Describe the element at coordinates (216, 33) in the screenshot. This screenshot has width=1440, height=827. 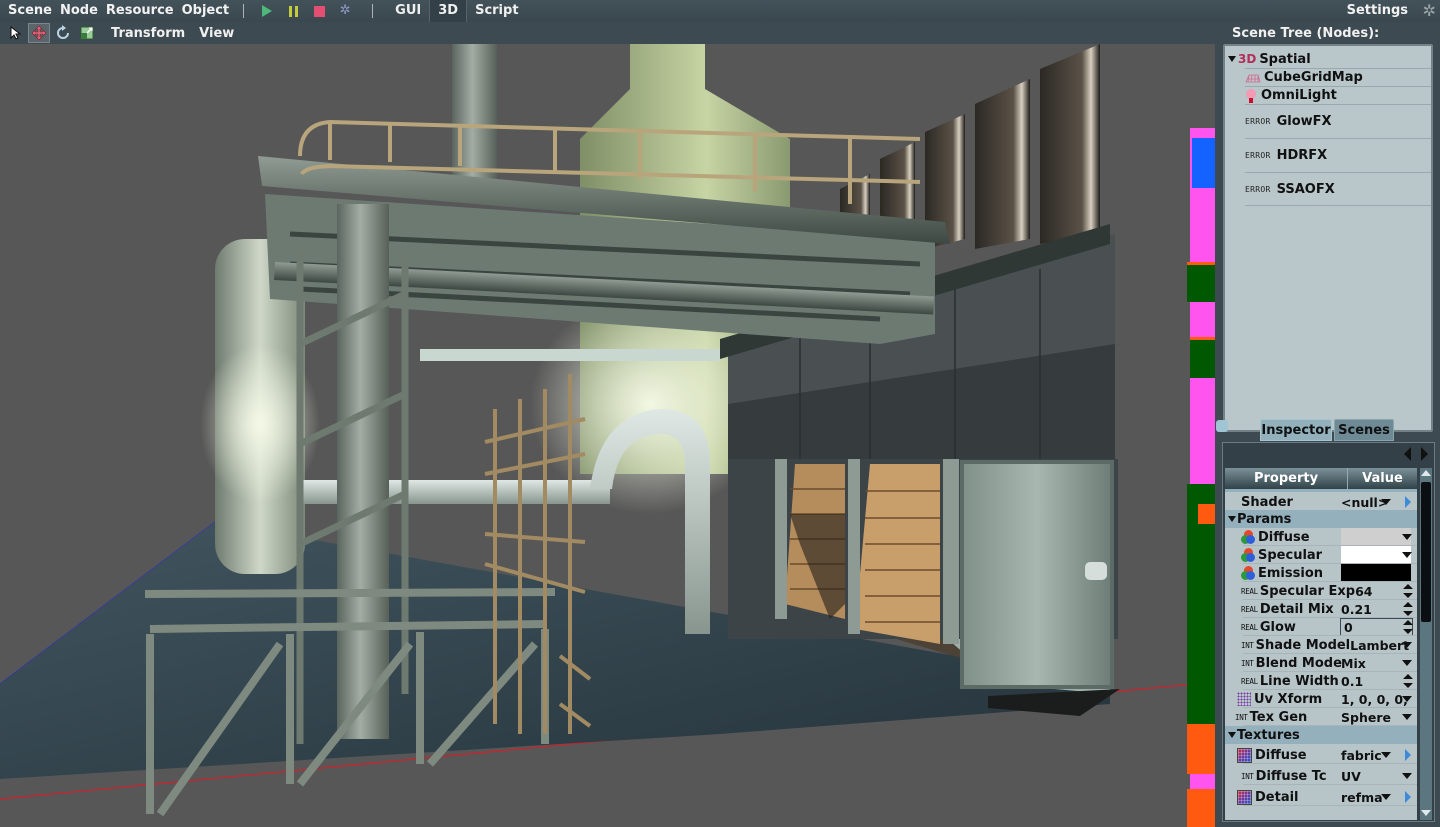
I see `view-menu: View` at that location.